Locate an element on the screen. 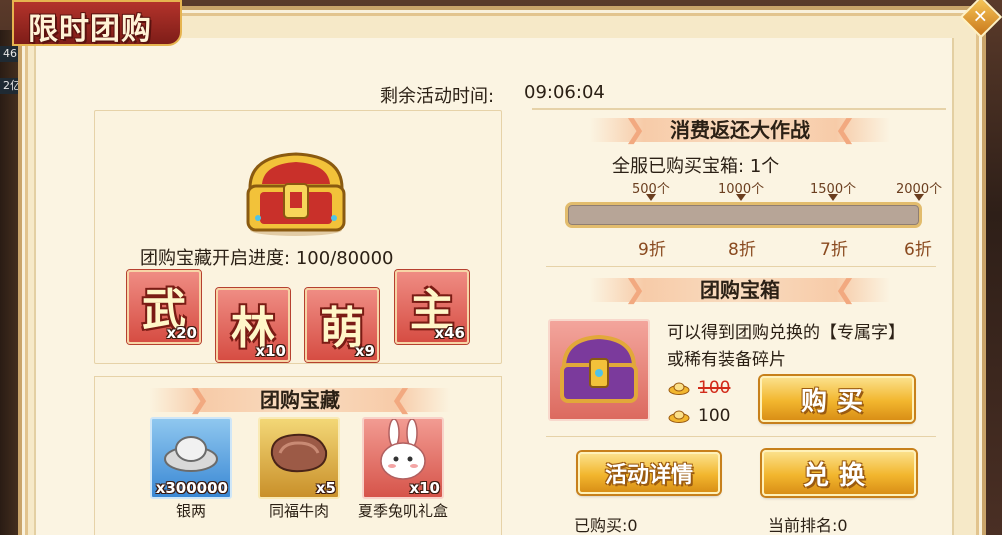  beef-icon is located at coordinates (299, 453).